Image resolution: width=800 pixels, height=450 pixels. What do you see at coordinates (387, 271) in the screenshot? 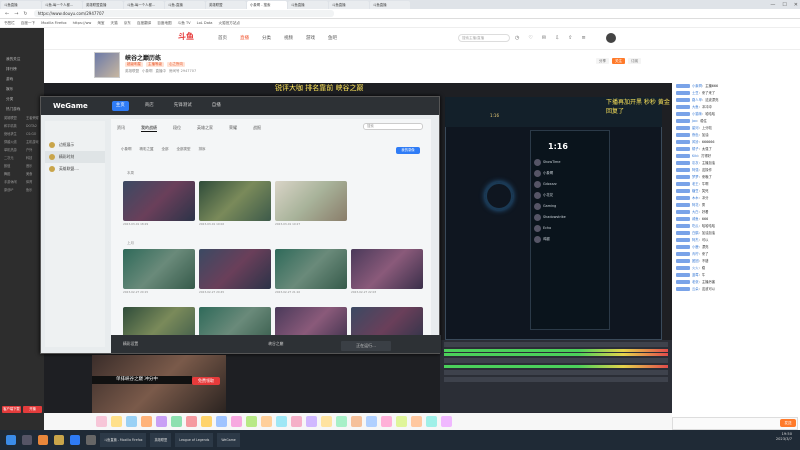
I see `replay-card: 2023-02-27 22:03` at bounding box center [387, 271].